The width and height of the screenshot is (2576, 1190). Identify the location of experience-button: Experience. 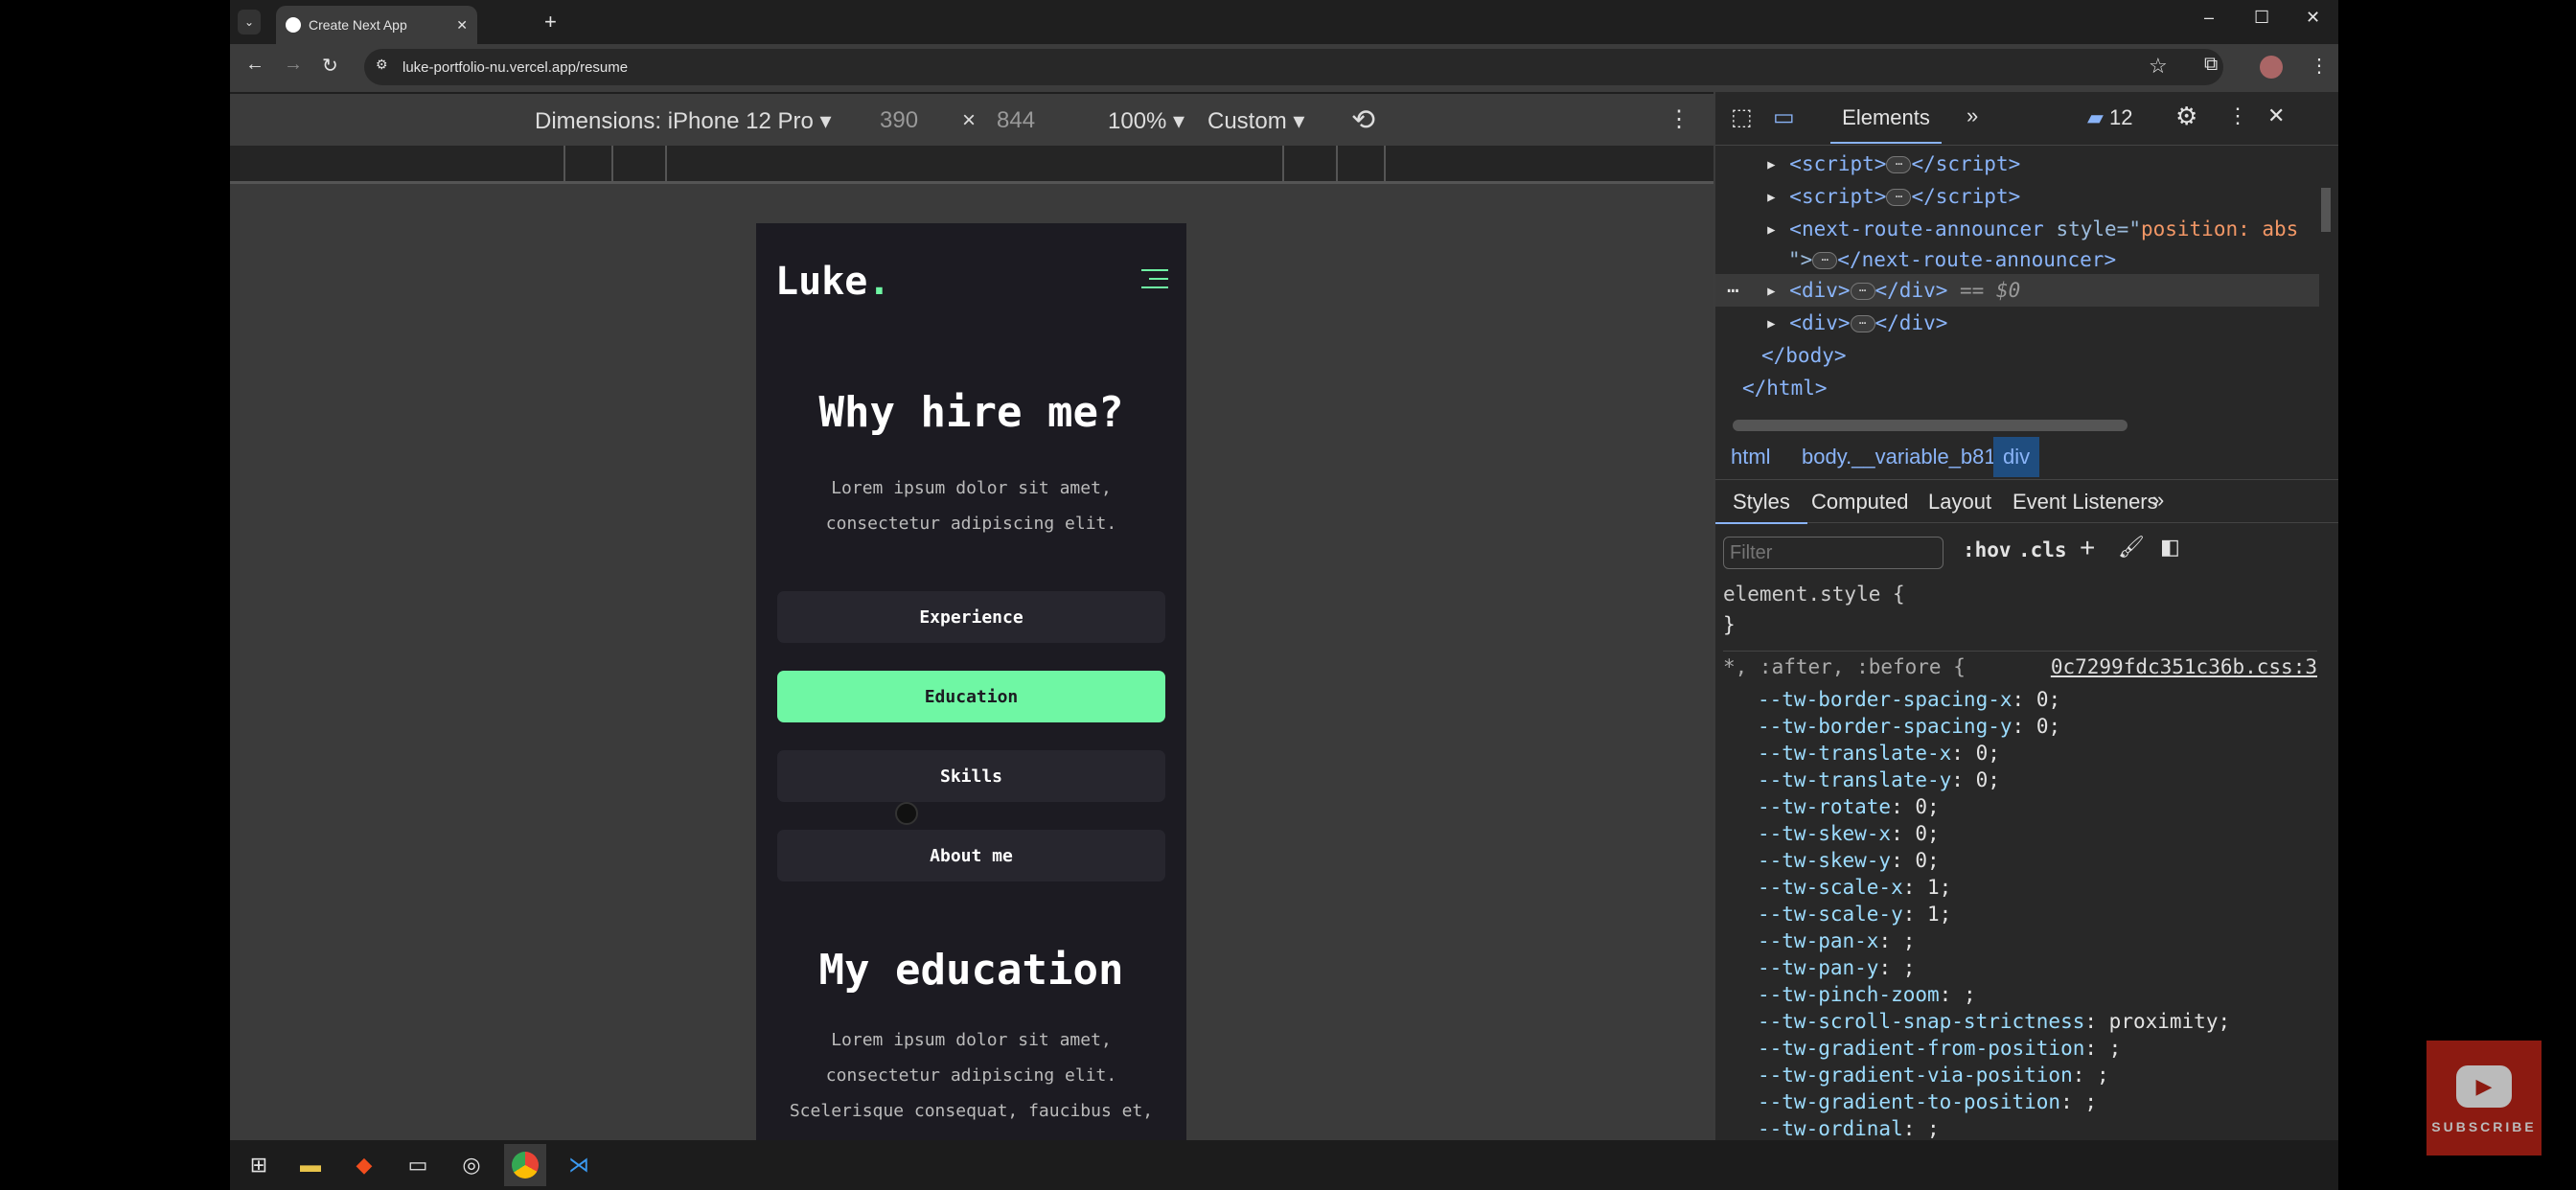
(971, 617).